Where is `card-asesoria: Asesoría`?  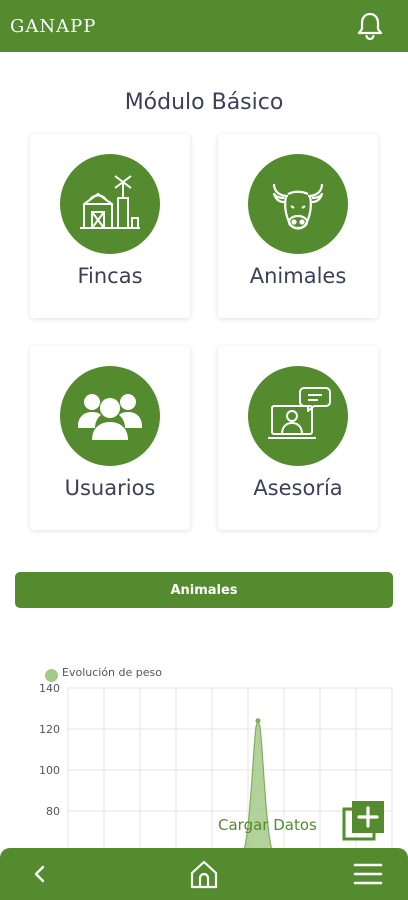 card-asesoria: Asesoría is located at coordinates (298, 438).